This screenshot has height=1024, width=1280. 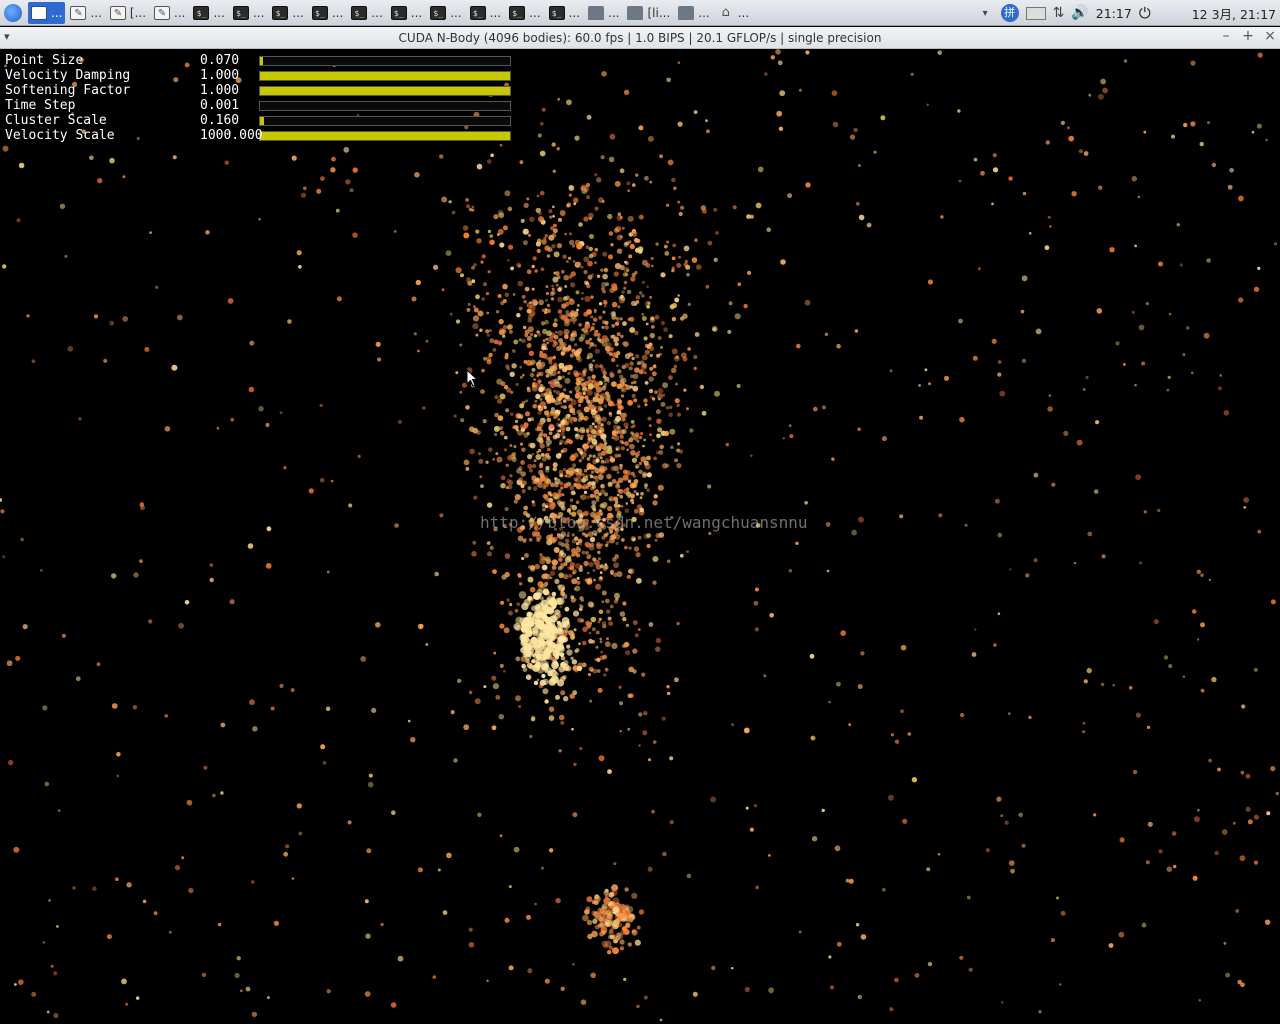 What do you see at coordinates (1145, 13) in the screenshot?
I see `power-icon: ⏻` at bounding box center [1145, 13].